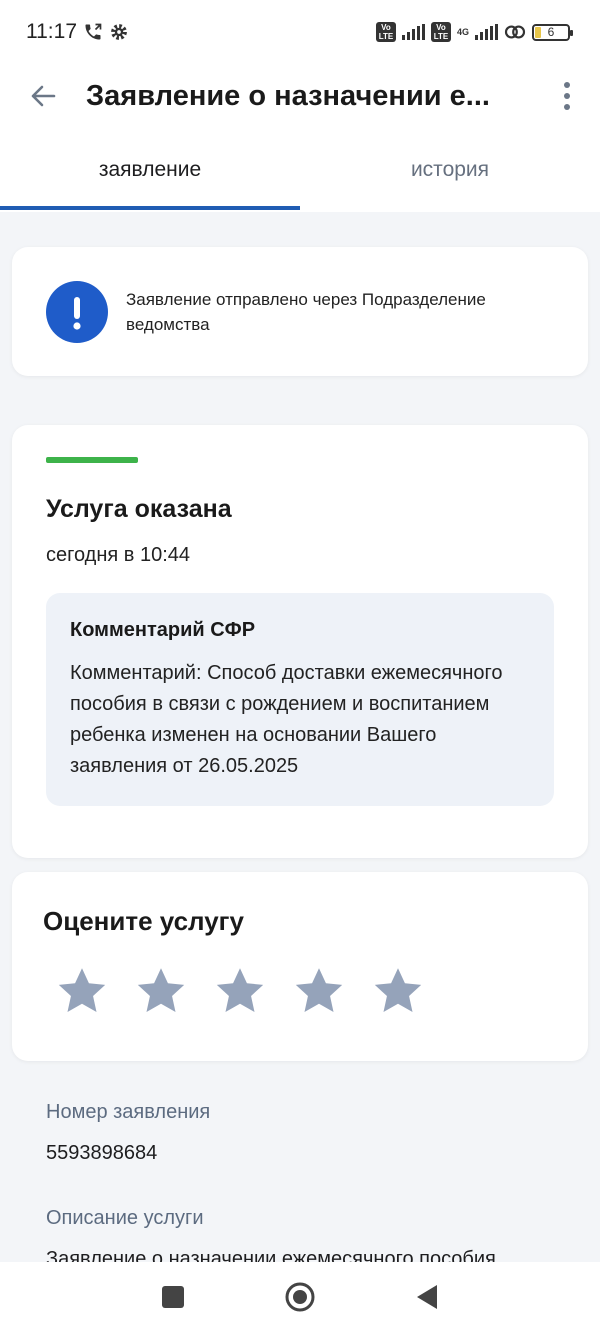 This screenshot has height=1332, width=600. I want to click on call-forward-icon, so click(93, 31).